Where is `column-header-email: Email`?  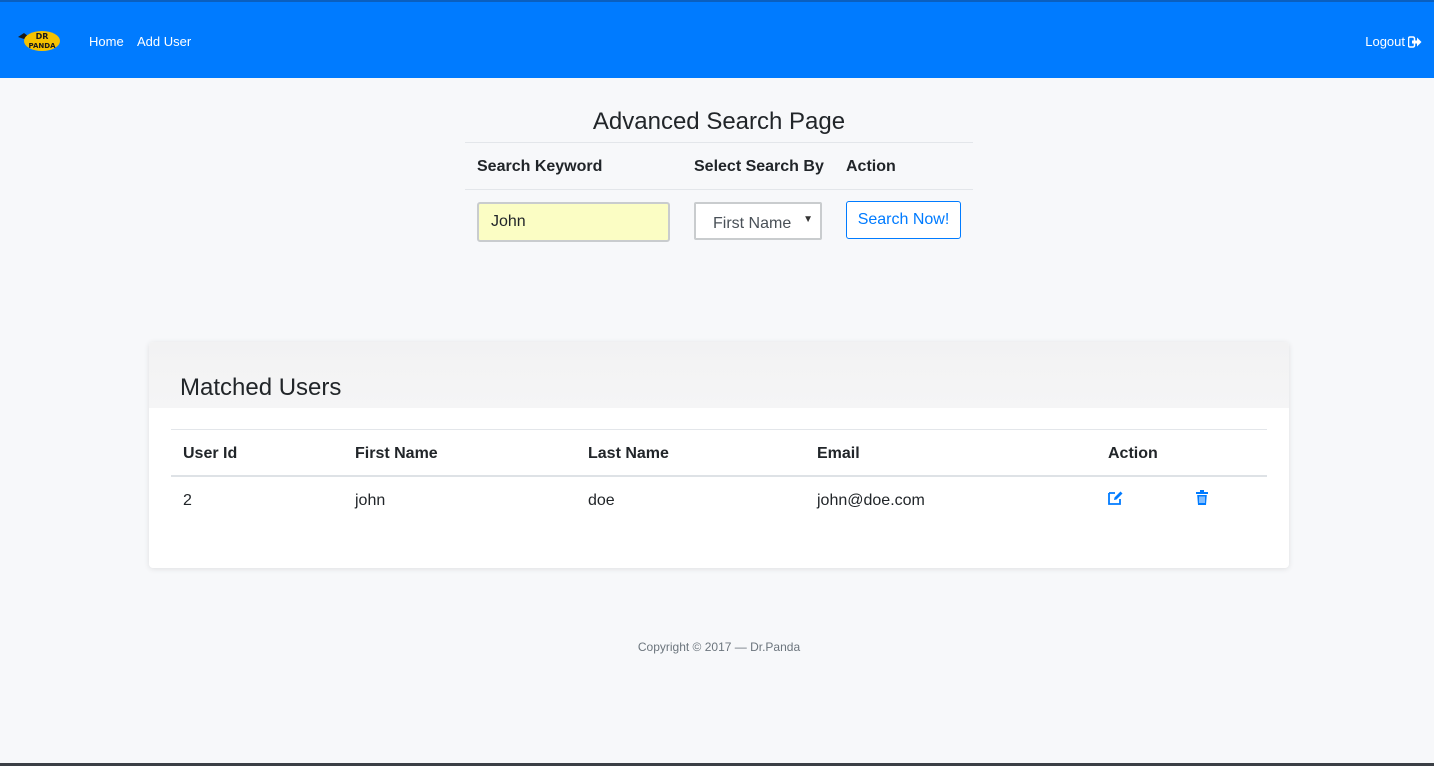
column-header-email: Email is located at coordinates (838, 453).